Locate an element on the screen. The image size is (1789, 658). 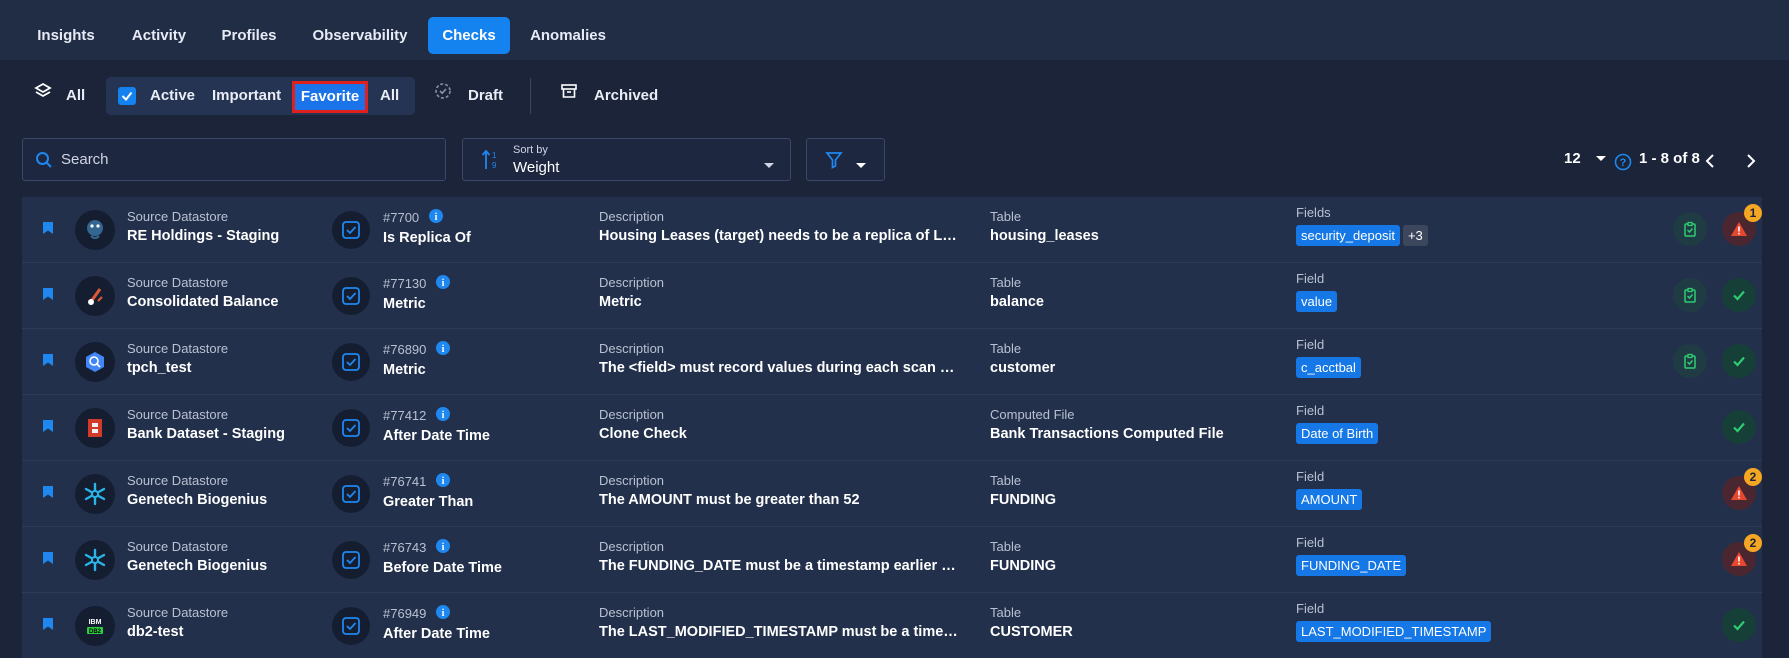
datastore-name: Bank Dataset - Staging is located at coordinates (227, 434).